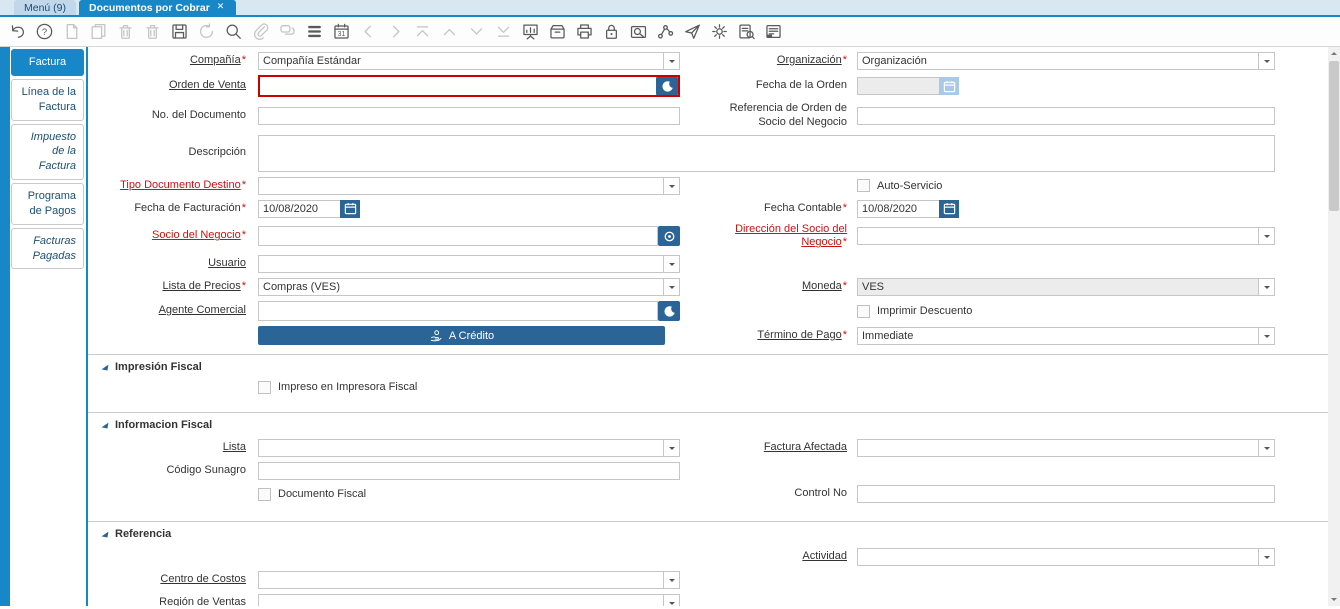 The image size is (1340, 609). Describe the element at coordinates (809, 60) in the screenshot. I see `organization-label: Organización` at that location.